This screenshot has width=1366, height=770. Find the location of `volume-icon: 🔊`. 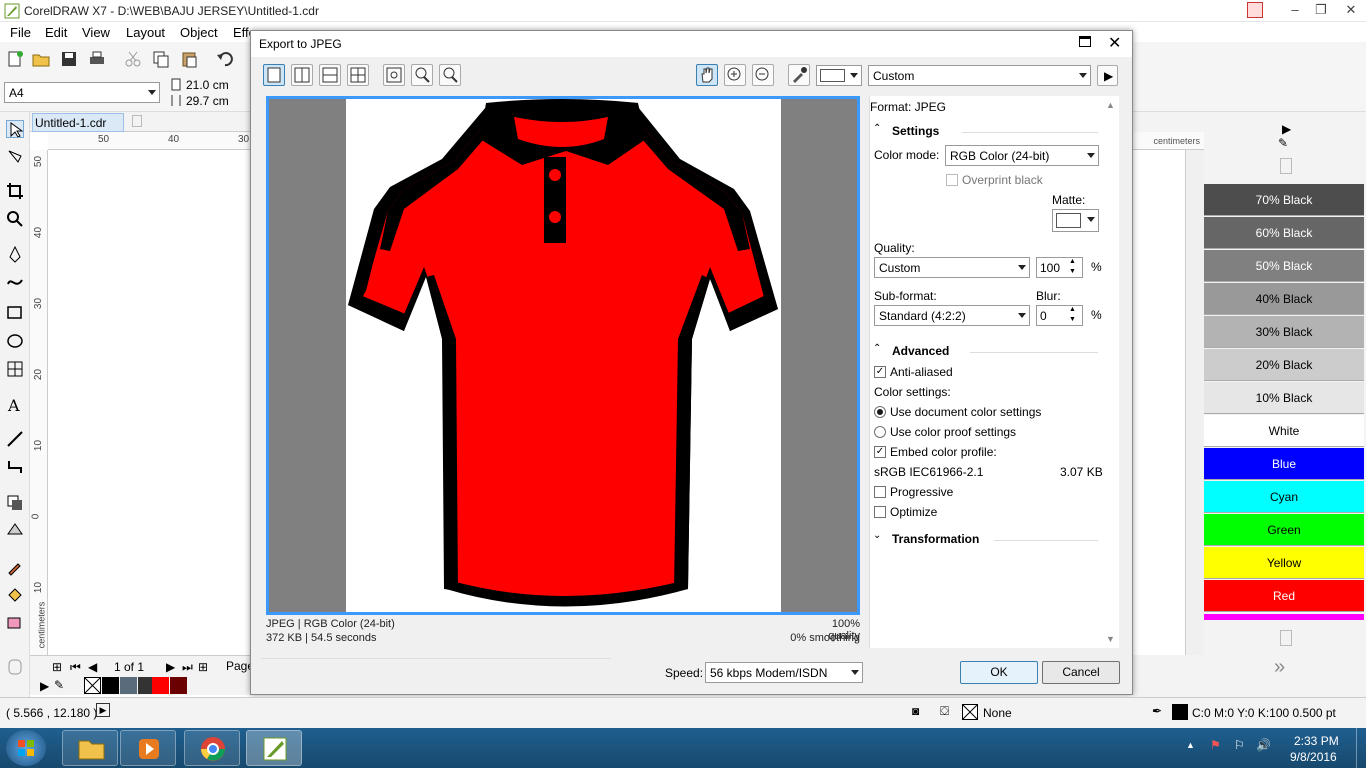

volume-icon: 🔊 is located at coordinates (1263, 745).